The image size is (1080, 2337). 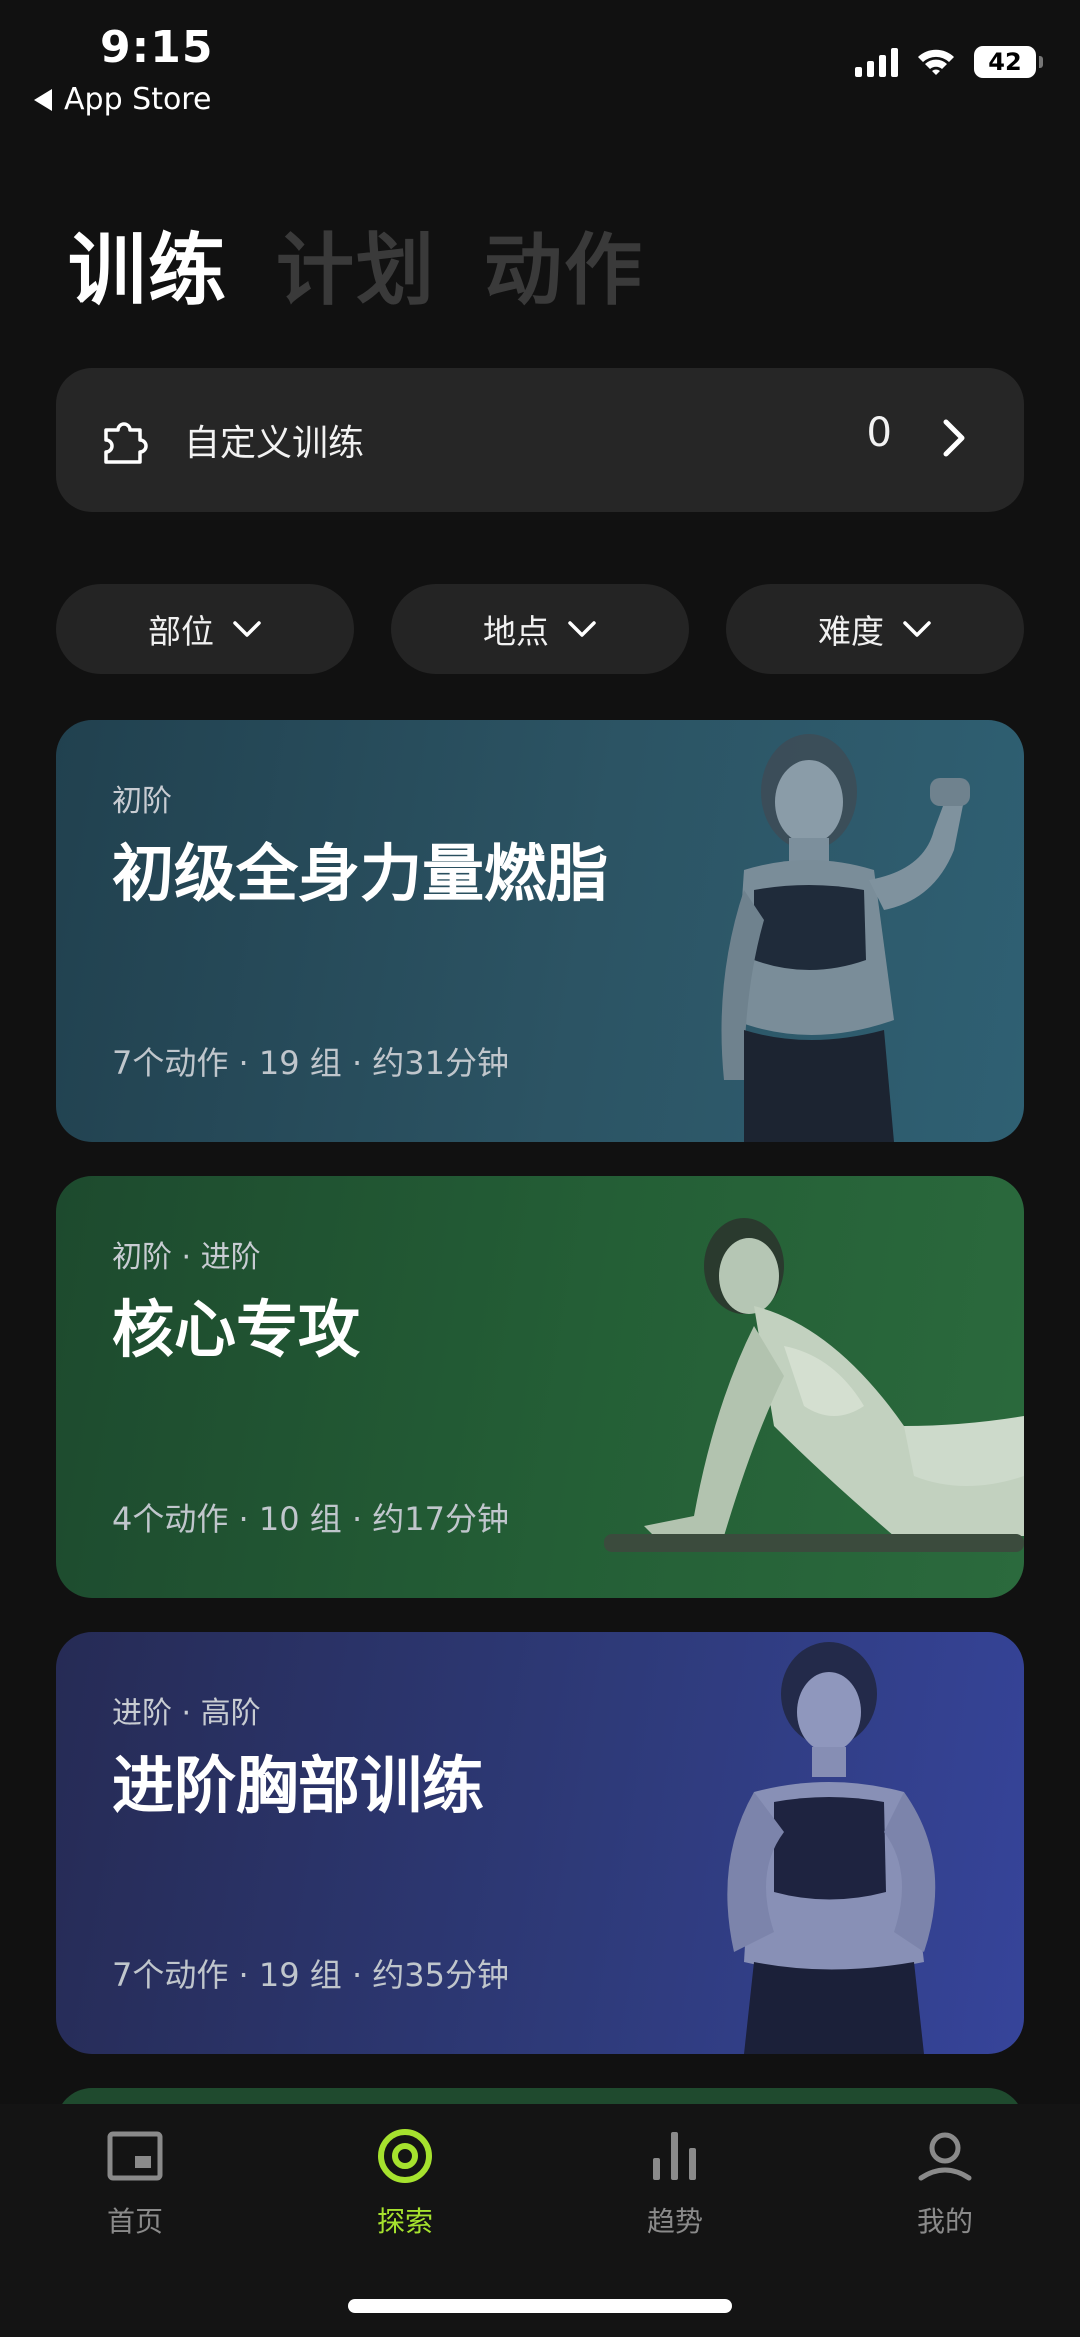 What do you see at coordinates (236, 1329) in the screenshot?
I see `card-title: 核心专攻` at bounding box center [236, 1329].